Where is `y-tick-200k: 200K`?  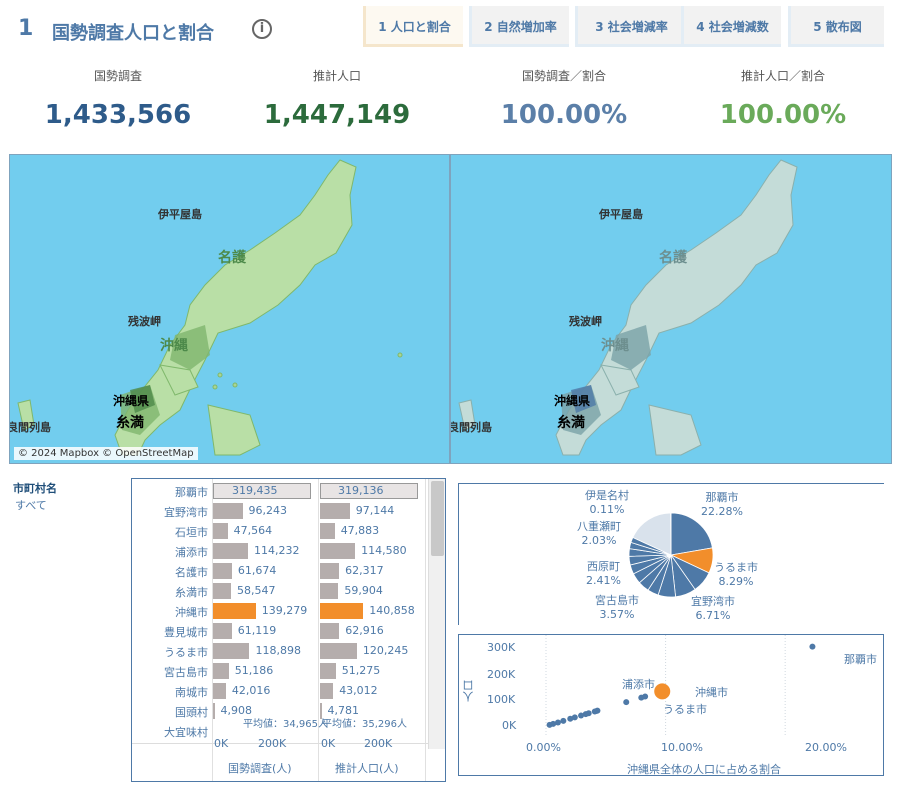 y-tick-200k: 200K is located at coordinates (501, 674).